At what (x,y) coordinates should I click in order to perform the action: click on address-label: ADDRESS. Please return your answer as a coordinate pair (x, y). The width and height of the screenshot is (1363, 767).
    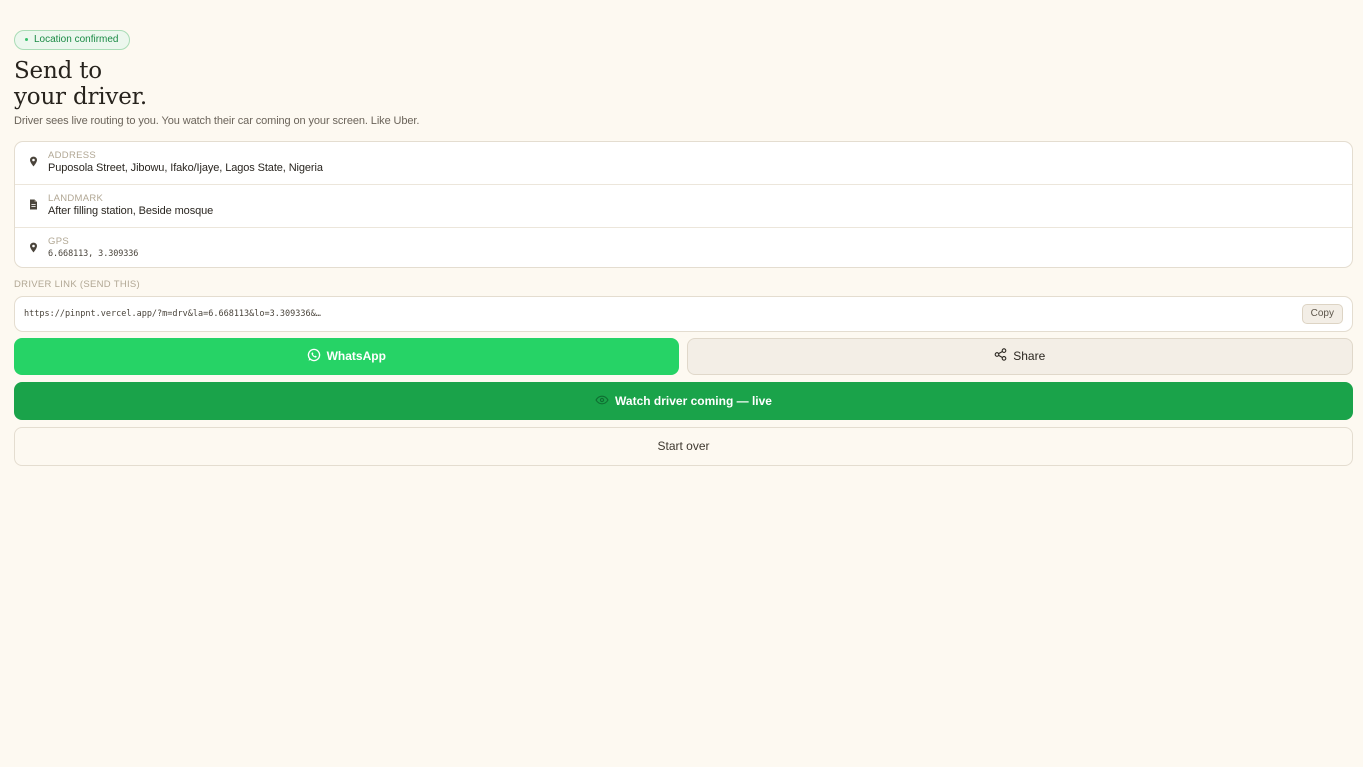
    Looking at the image, I should click on (72, 155).